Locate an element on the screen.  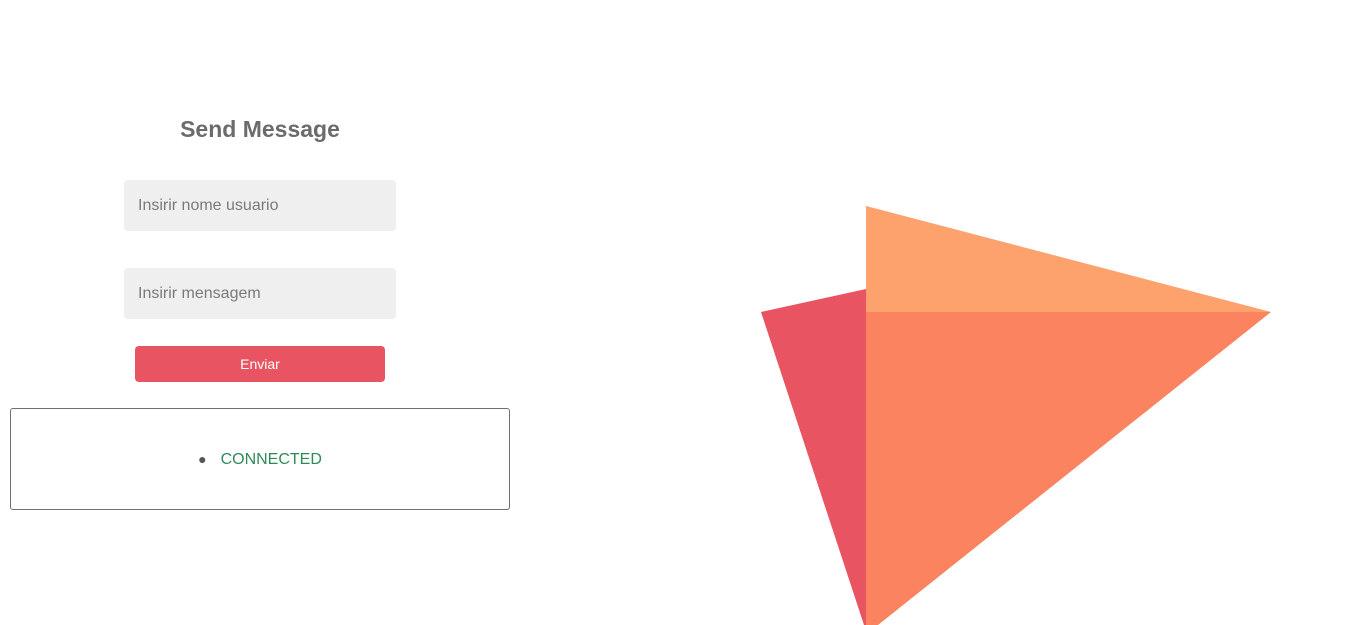
form-title: Send Message is located at coordinates (260, 129).